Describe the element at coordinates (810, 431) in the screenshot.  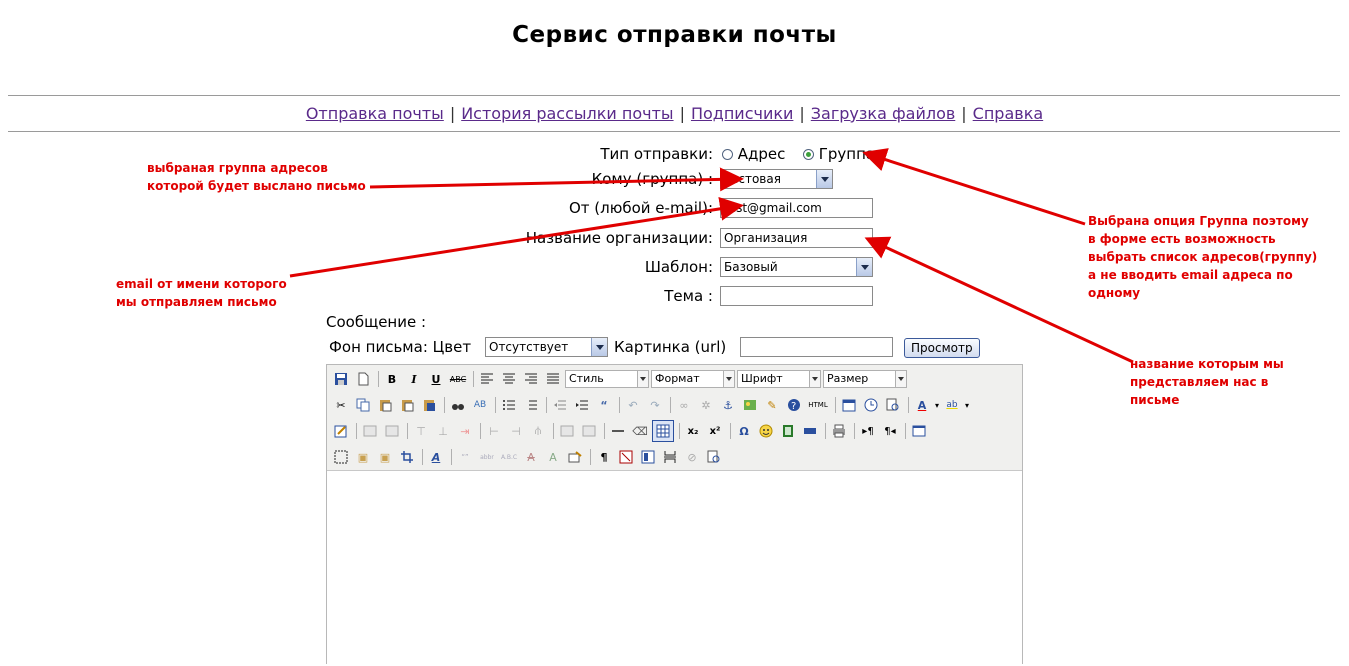
I see `insert-layer-icon` at that location.